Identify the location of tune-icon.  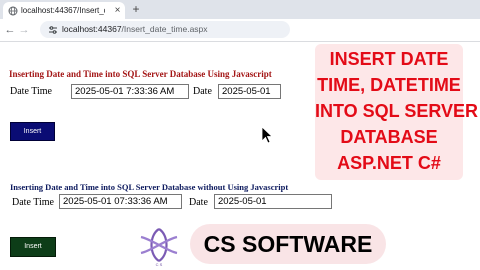
(53, 30).